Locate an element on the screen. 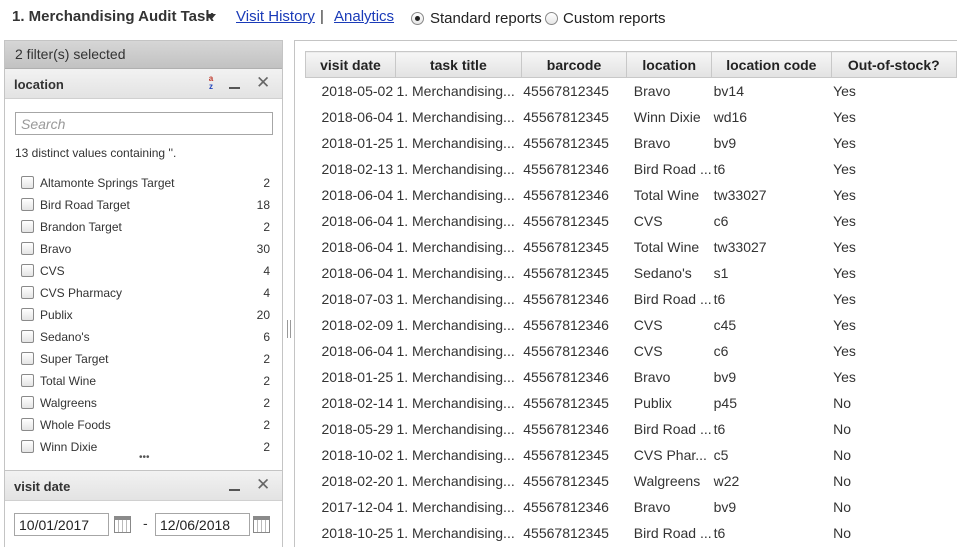 The image size is (957, 547). list-item: CVS 4 is located at coordinates (146, 271).